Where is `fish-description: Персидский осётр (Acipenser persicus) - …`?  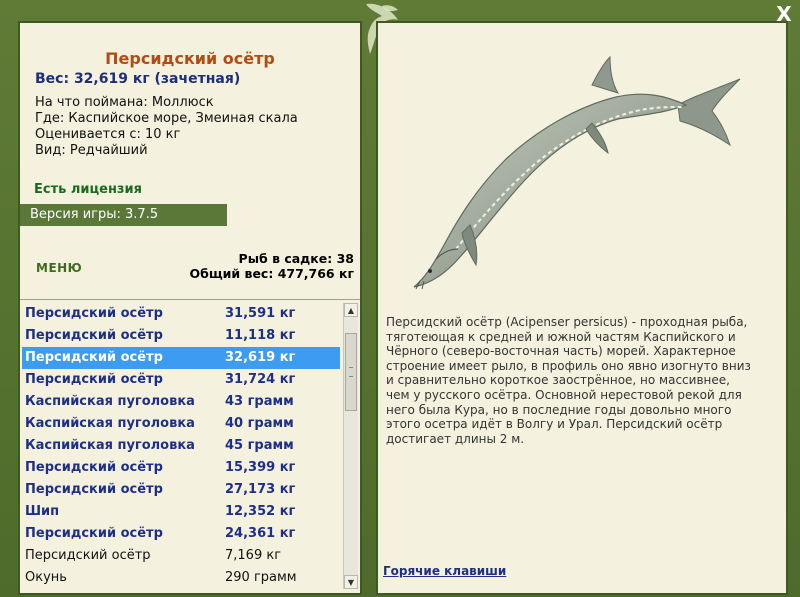
fish-description: Персидский осётр (Acipenser persicus) - … is located at coordinates (568, 380).